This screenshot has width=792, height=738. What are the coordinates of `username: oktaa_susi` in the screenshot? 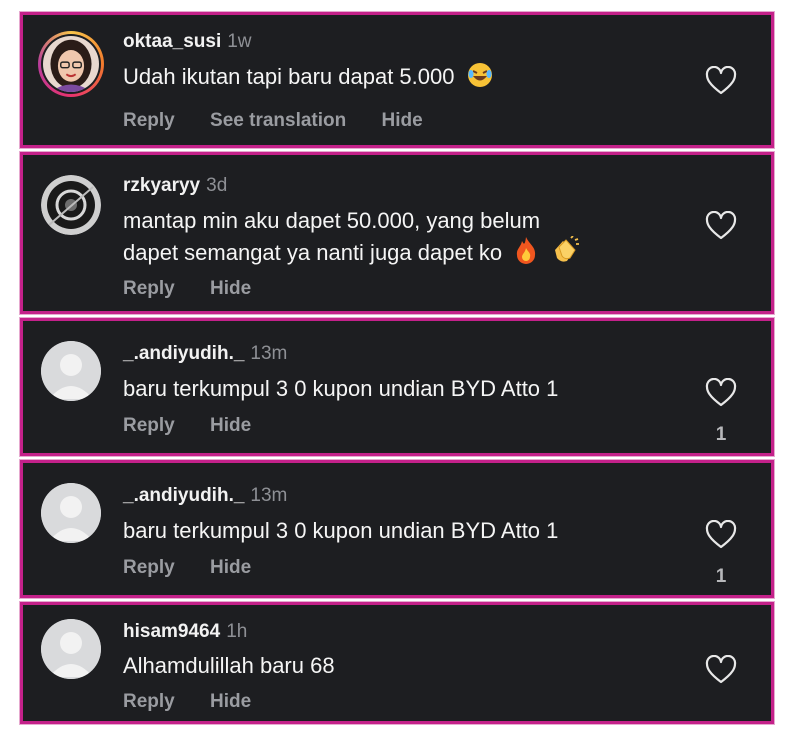 It's located at (172, 41).